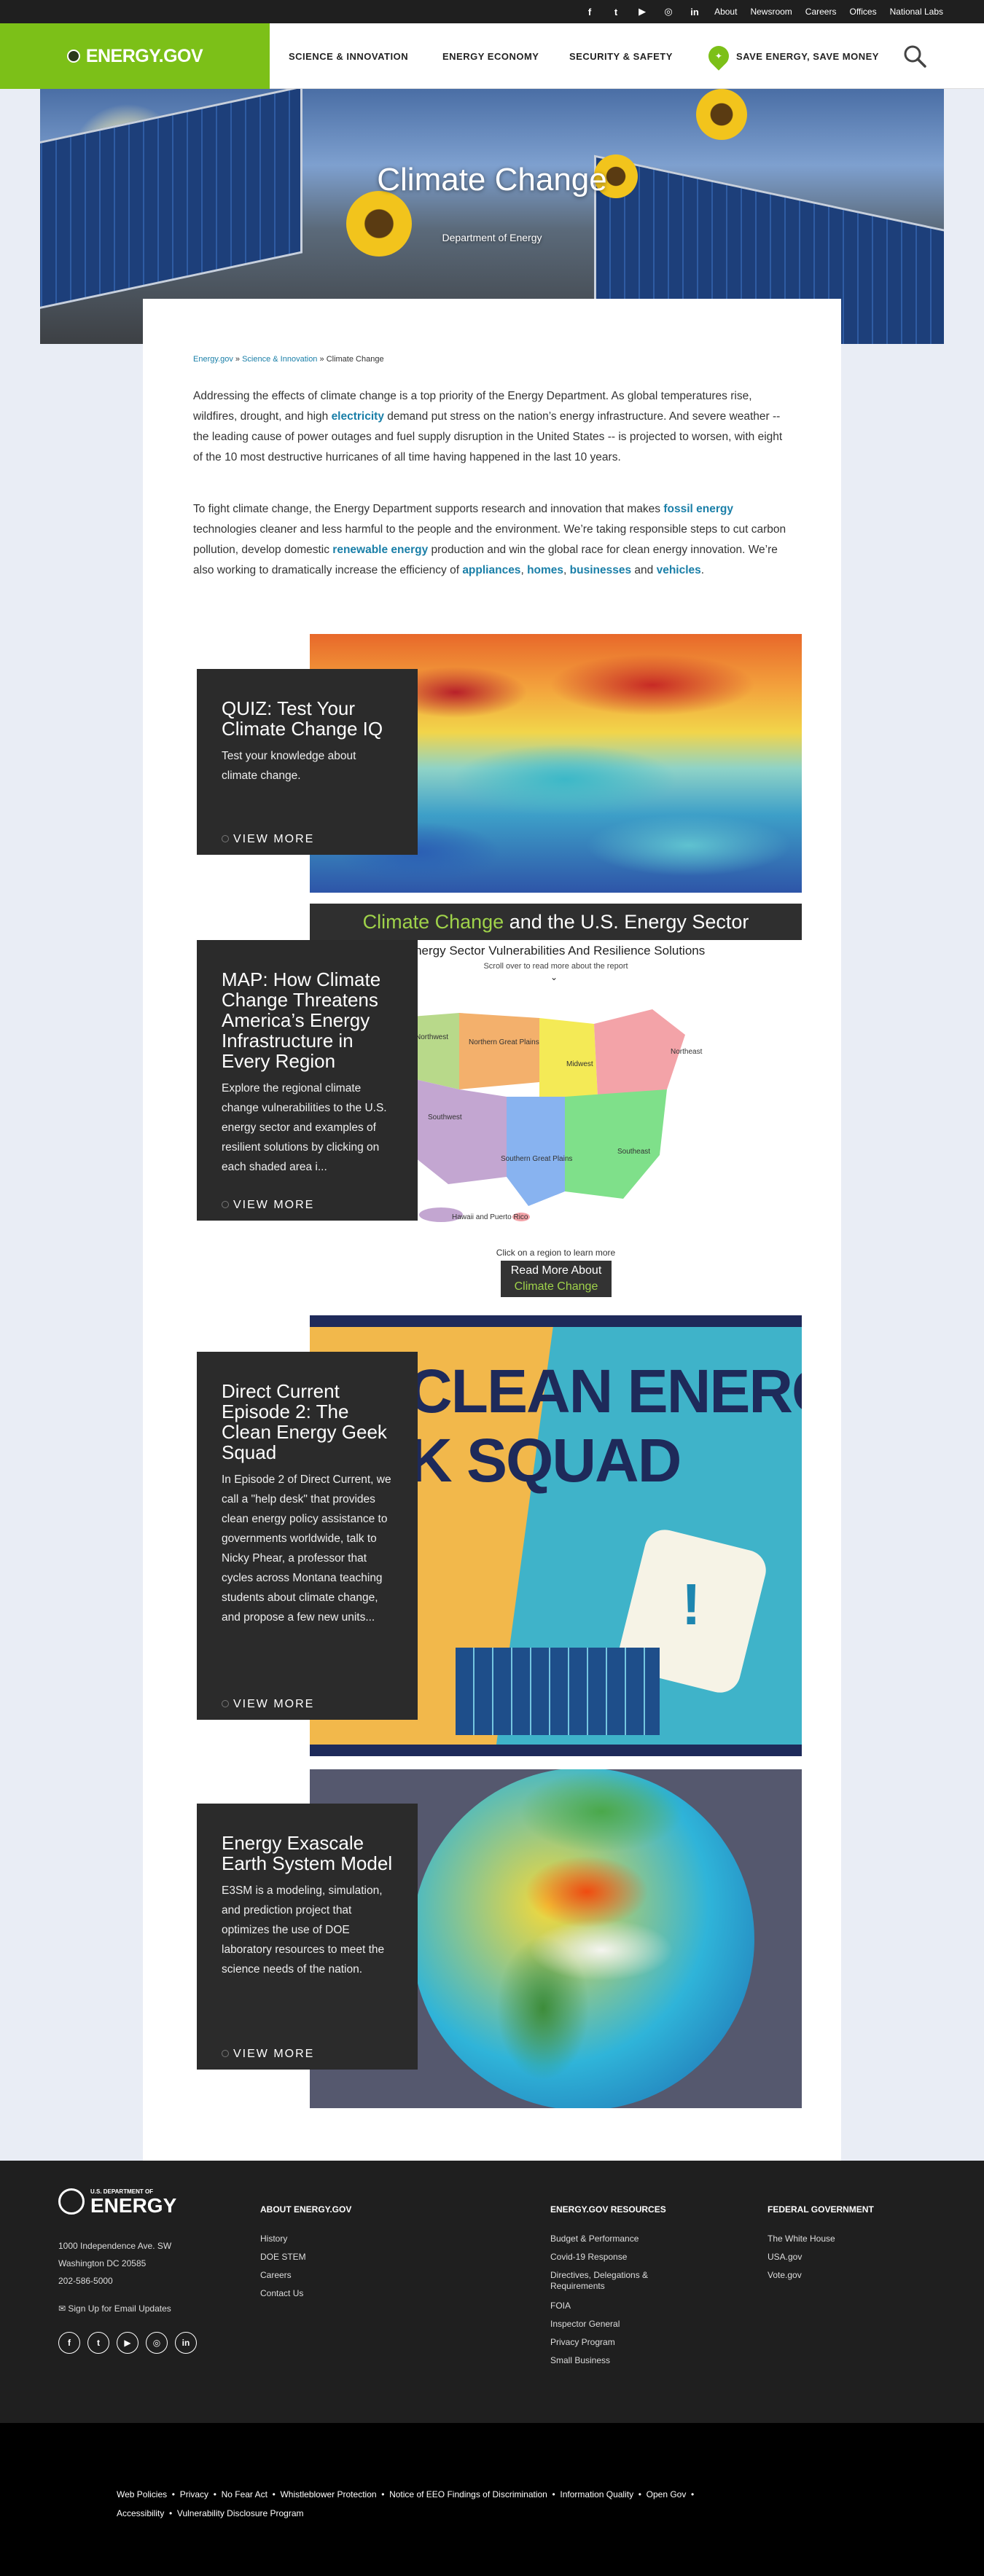 The height and width of the screenshot is (2576, 984). What do you see at coordinates (695, 11) in the screenshot?
I see `linkedin-icon: in` at bounding box center [695, 11].